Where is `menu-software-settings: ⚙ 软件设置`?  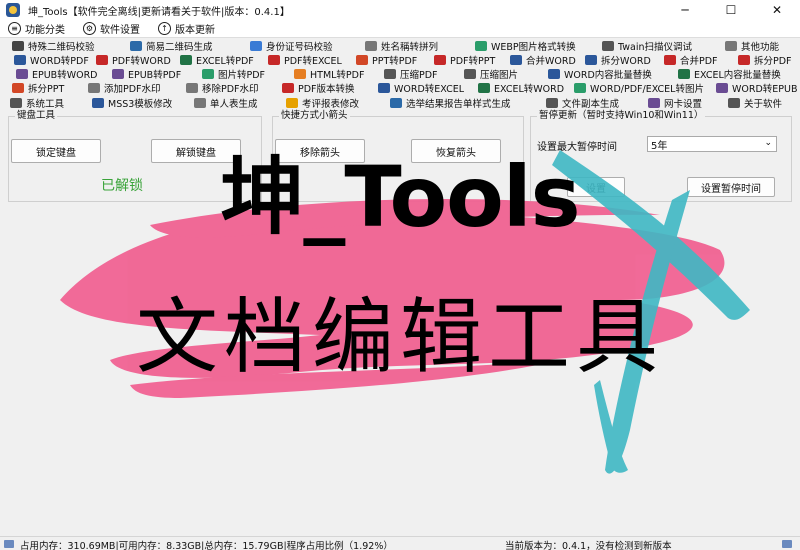 menu-software-settings: ⚙ 软件设置 is located at coordinates (111, 28).